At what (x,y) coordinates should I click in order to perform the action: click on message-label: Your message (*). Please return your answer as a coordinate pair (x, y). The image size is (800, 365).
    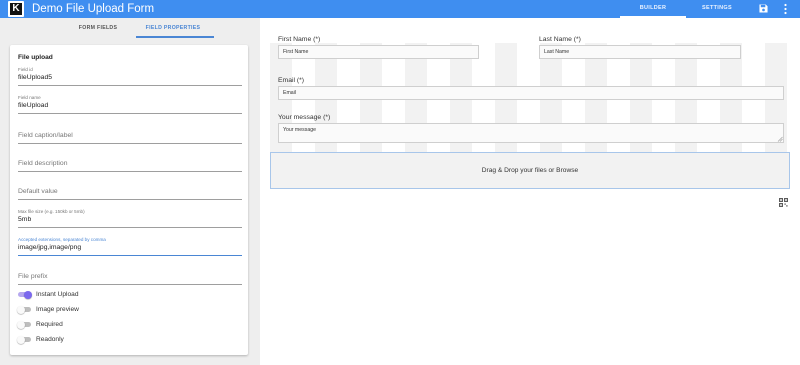
    Looking at the image, I should click on (304, 117).